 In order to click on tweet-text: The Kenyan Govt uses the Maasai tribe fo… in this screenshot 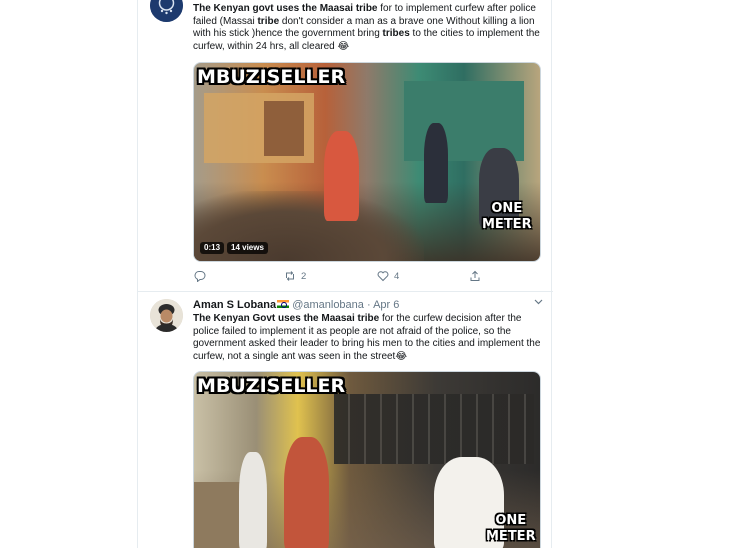, I will do `click(368, 338)`.